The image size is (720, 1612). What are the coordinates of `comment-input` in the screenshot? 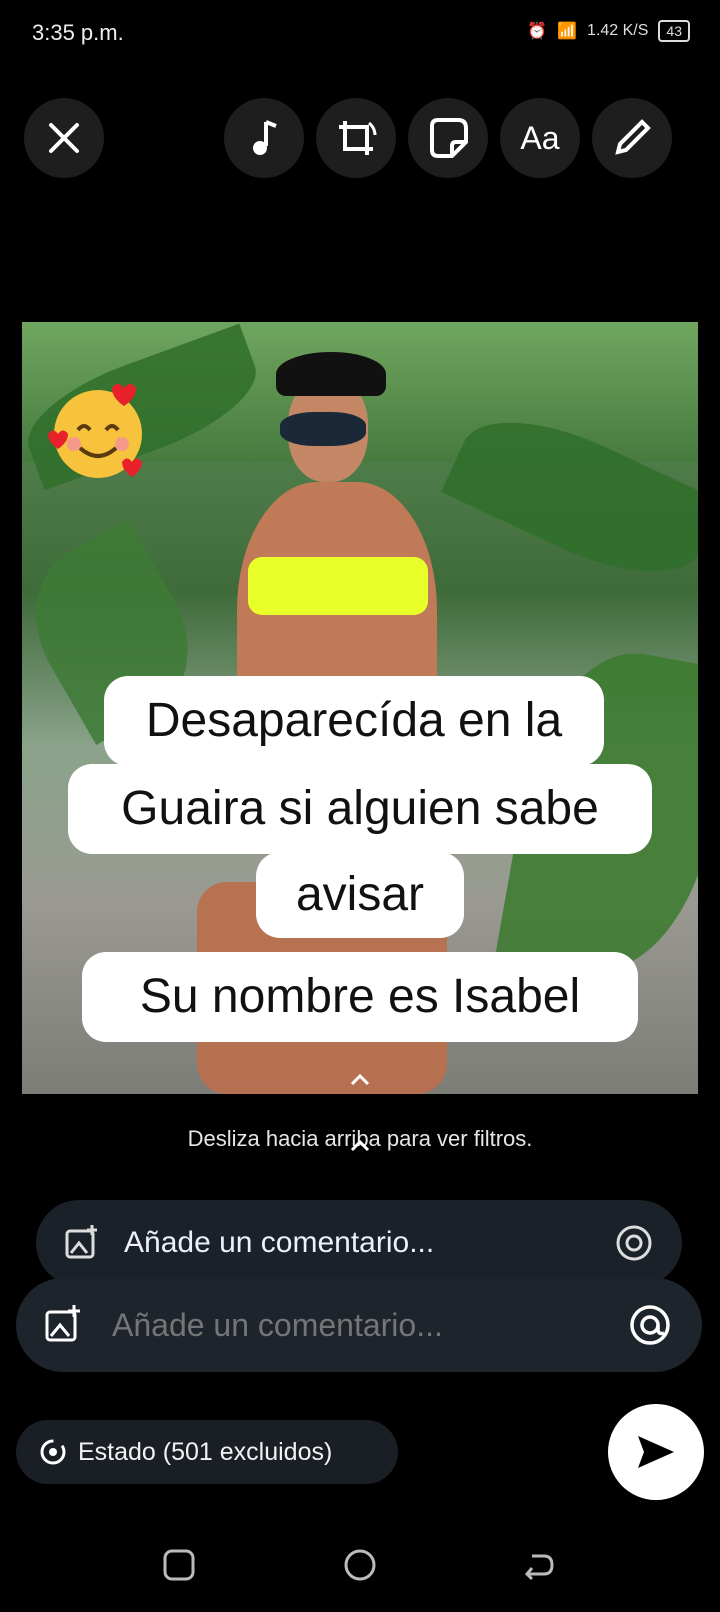 It's located at (369, 1325).